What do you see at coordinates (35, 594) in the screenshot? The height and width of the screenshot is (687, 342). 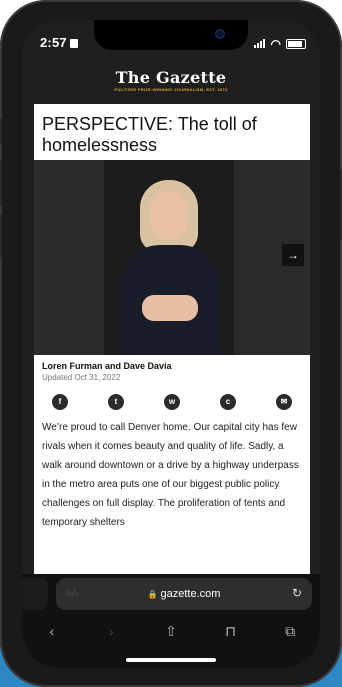 I see `previous-tab-peek` at bounding box center [35, 594].